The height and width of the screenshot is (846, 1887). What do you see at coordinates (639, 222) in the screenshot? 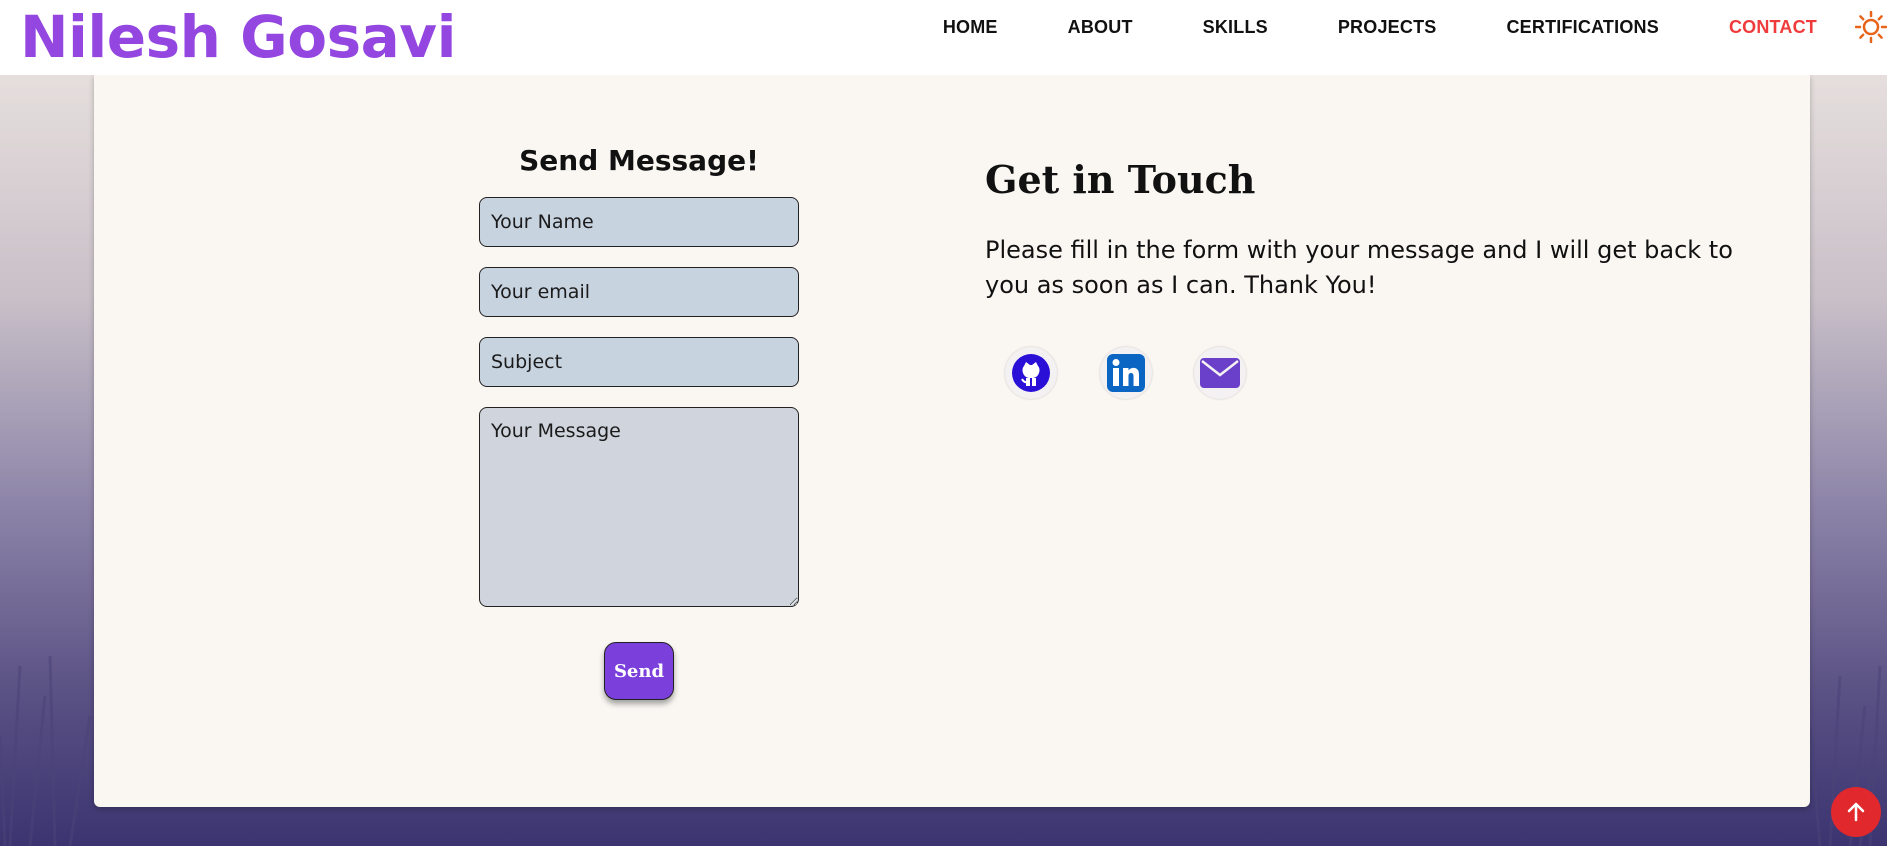
I see `name-input` at bounding box center [639, 222].